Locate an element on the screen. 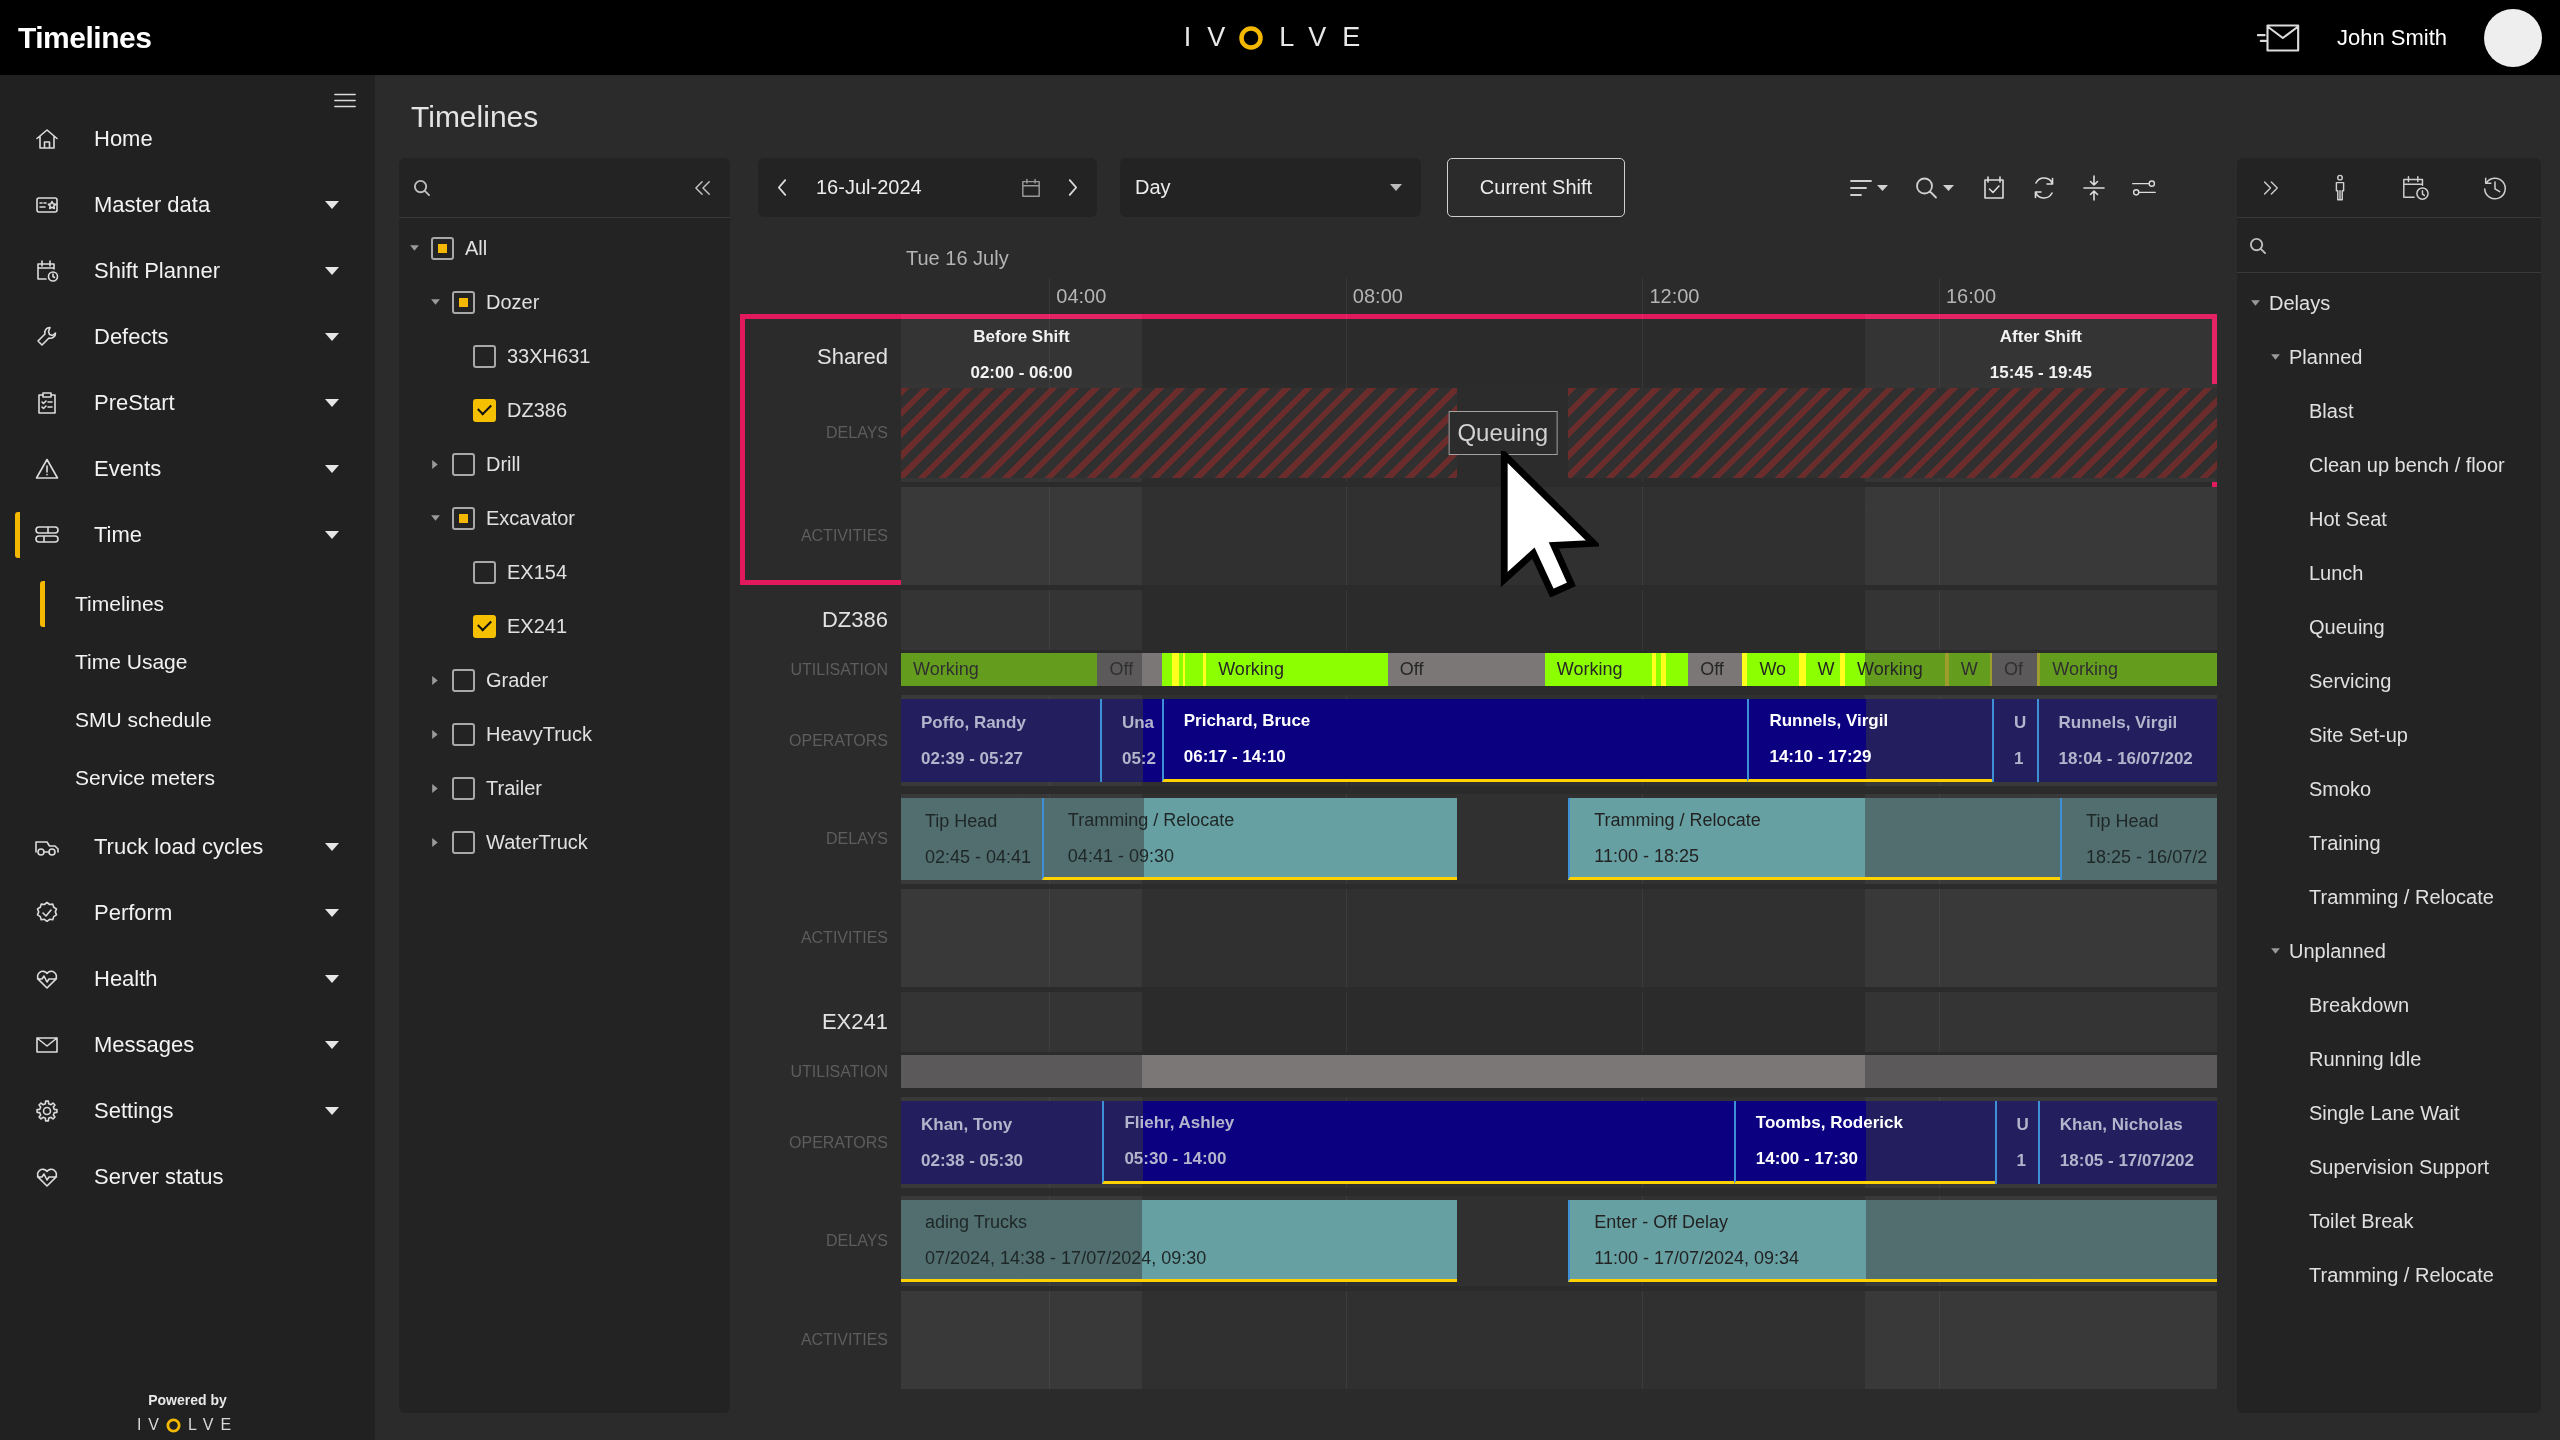  chevron-left-icon is located at coordinates (782, 187).